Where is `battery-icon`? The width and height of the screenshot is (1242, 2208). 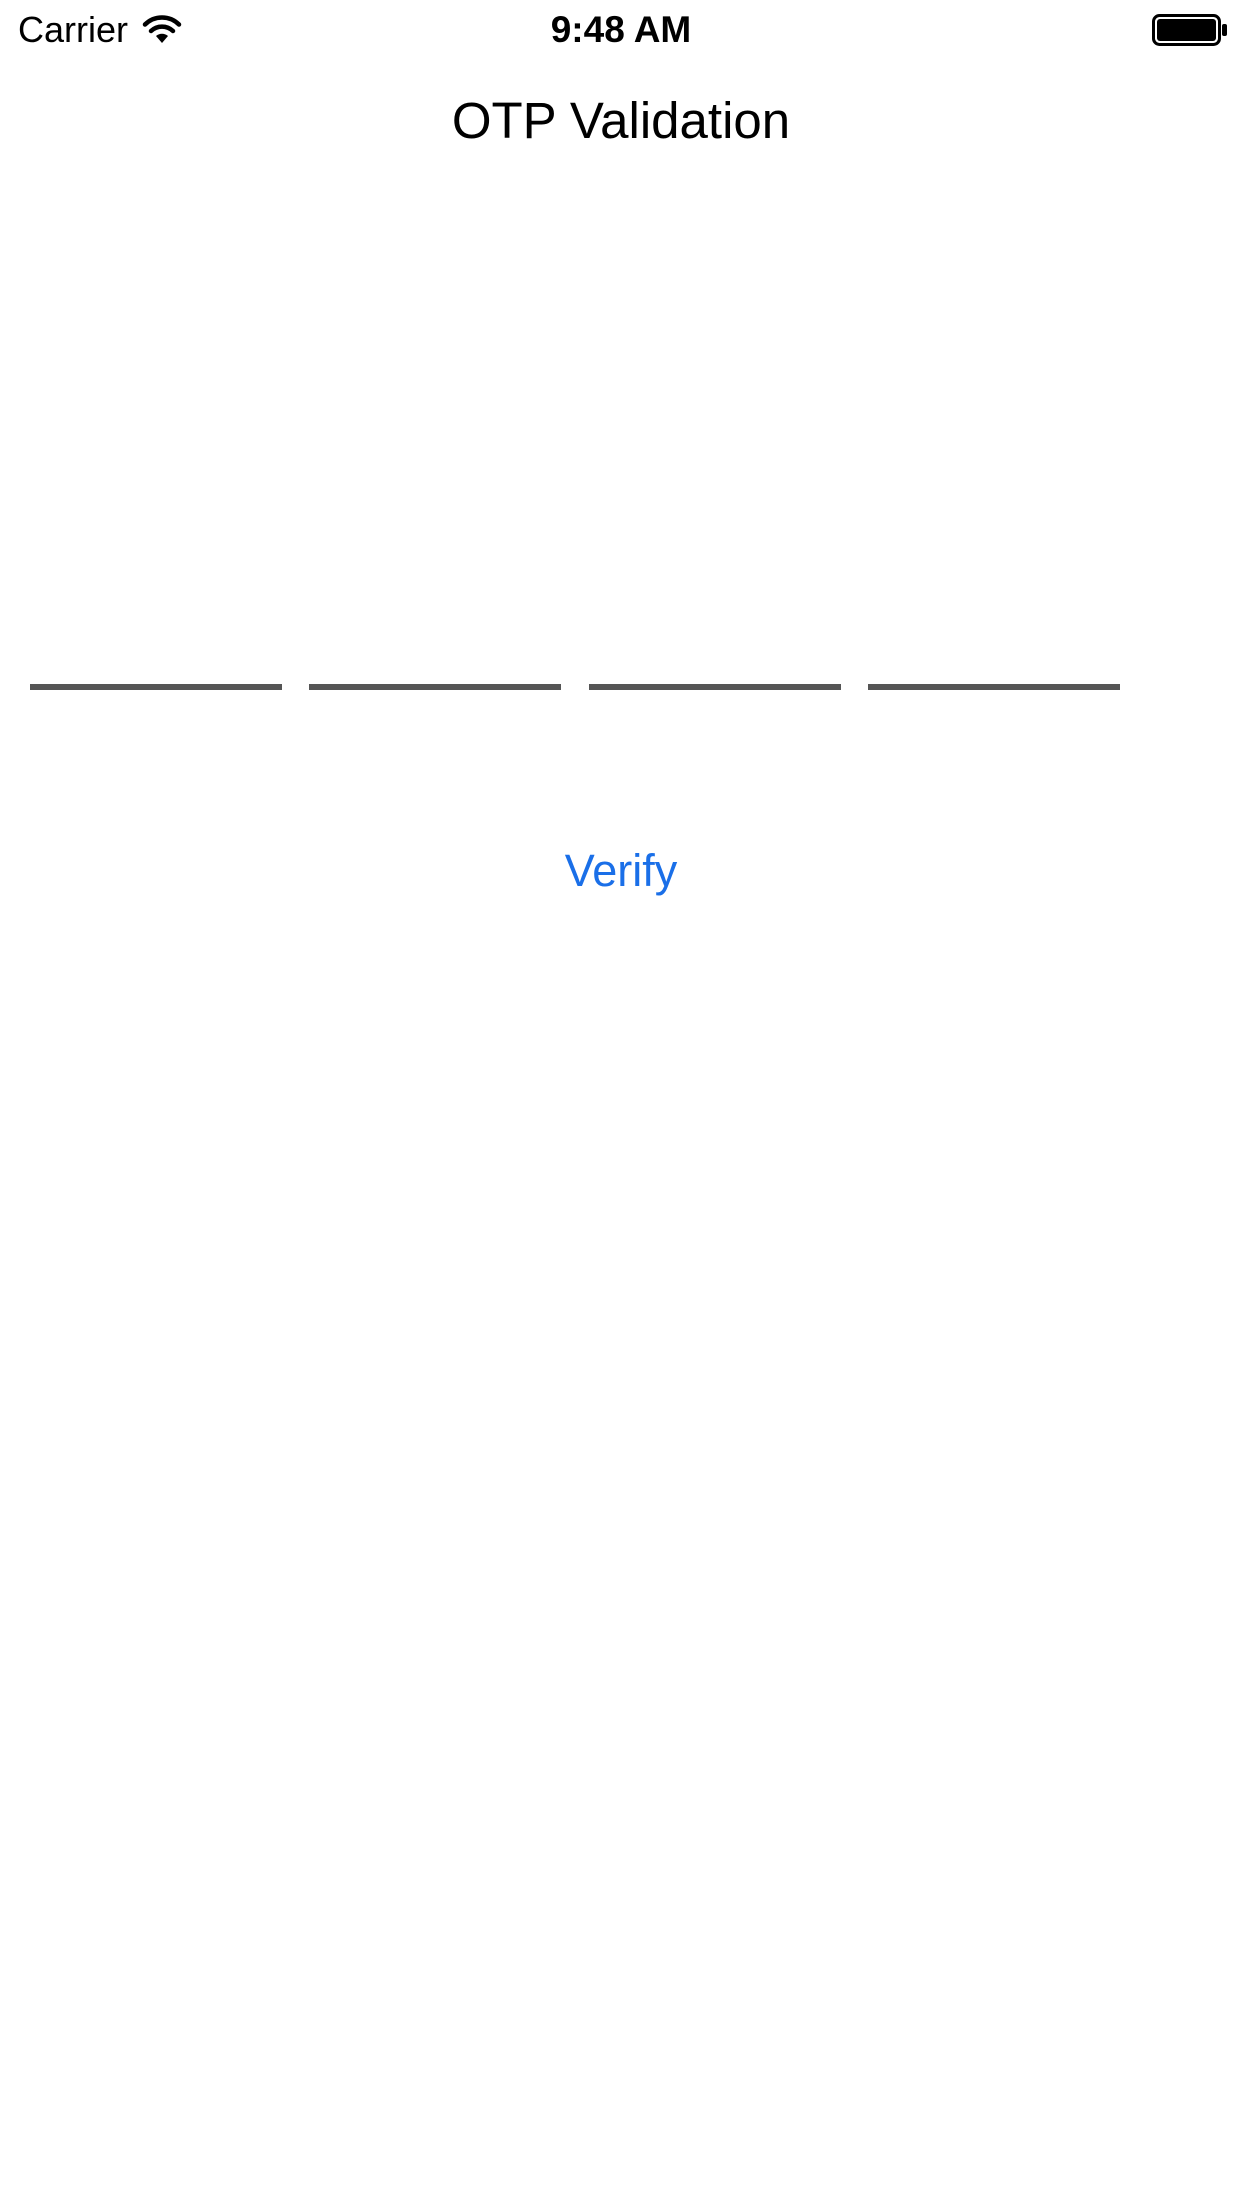 battery-icon is located at coordinates (1190, 30).